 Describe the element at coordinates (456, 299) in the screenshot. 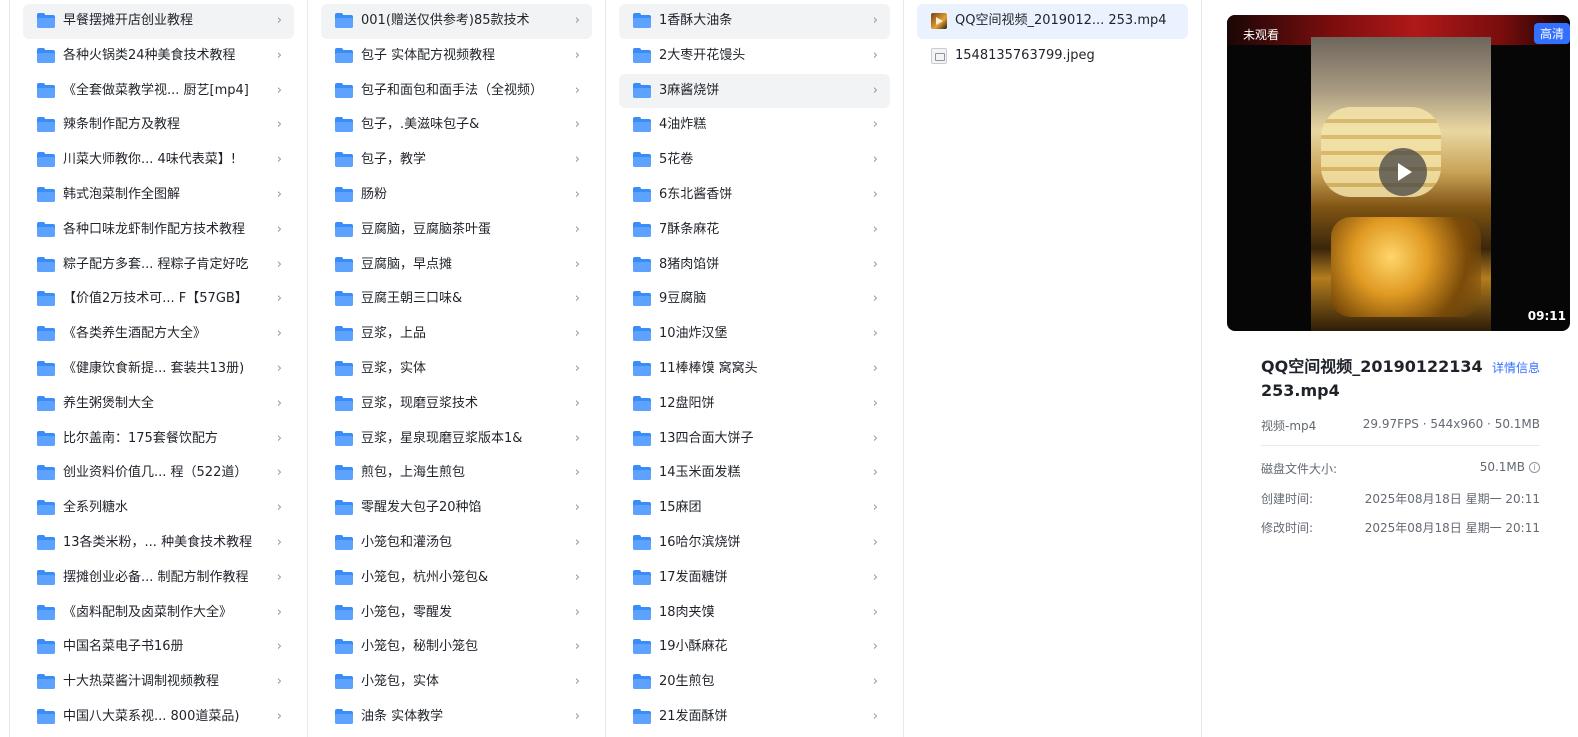

I see `folder-row: 豆腐王朝三口味& ›` at that location.